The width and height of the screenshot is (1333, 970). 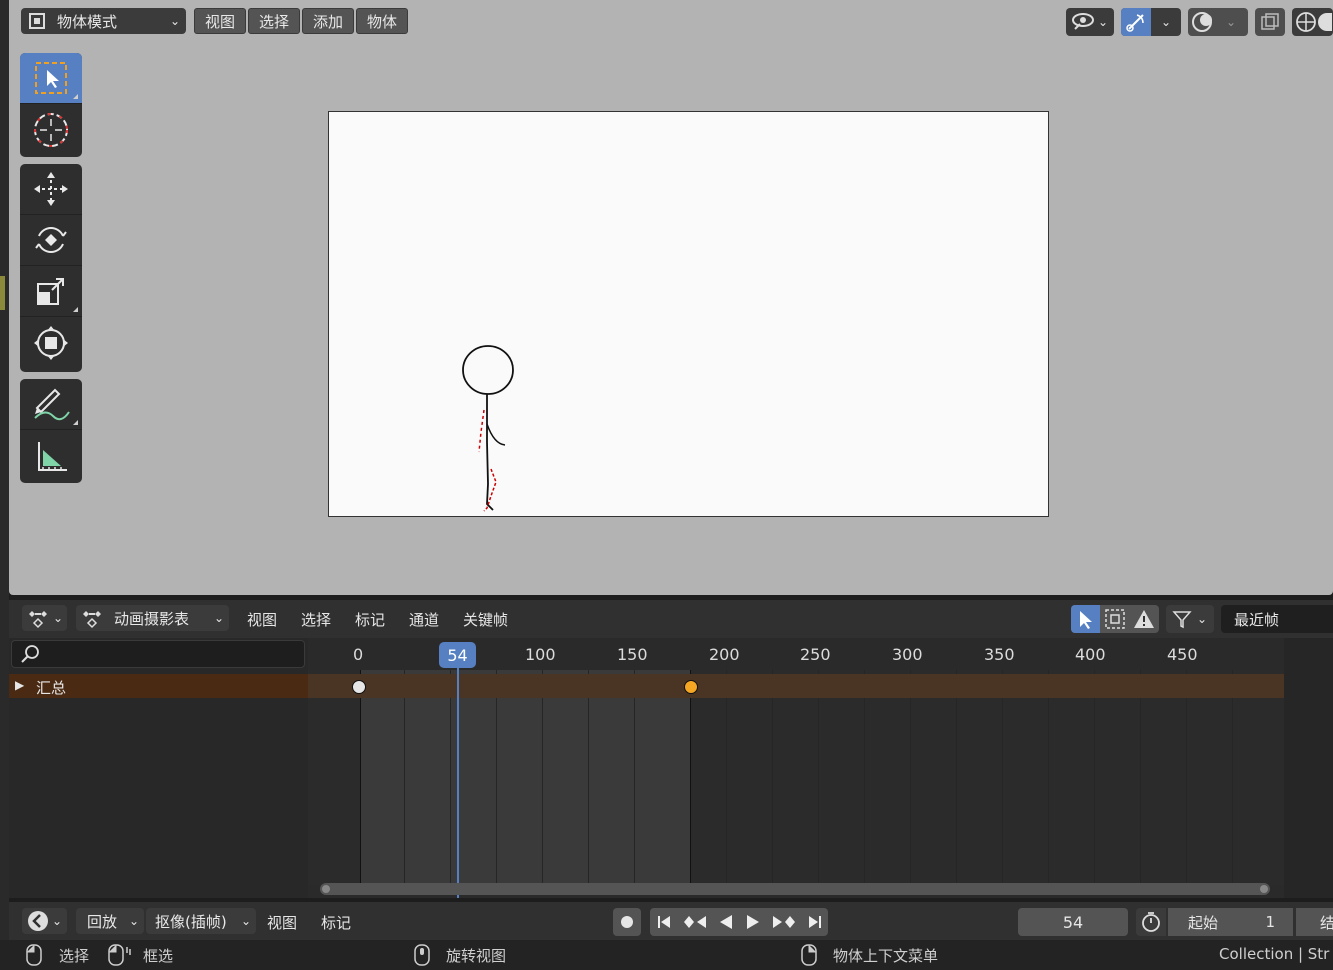 I want to click on editor-type-dropdown: ⌄, so click(x=44, y=618).